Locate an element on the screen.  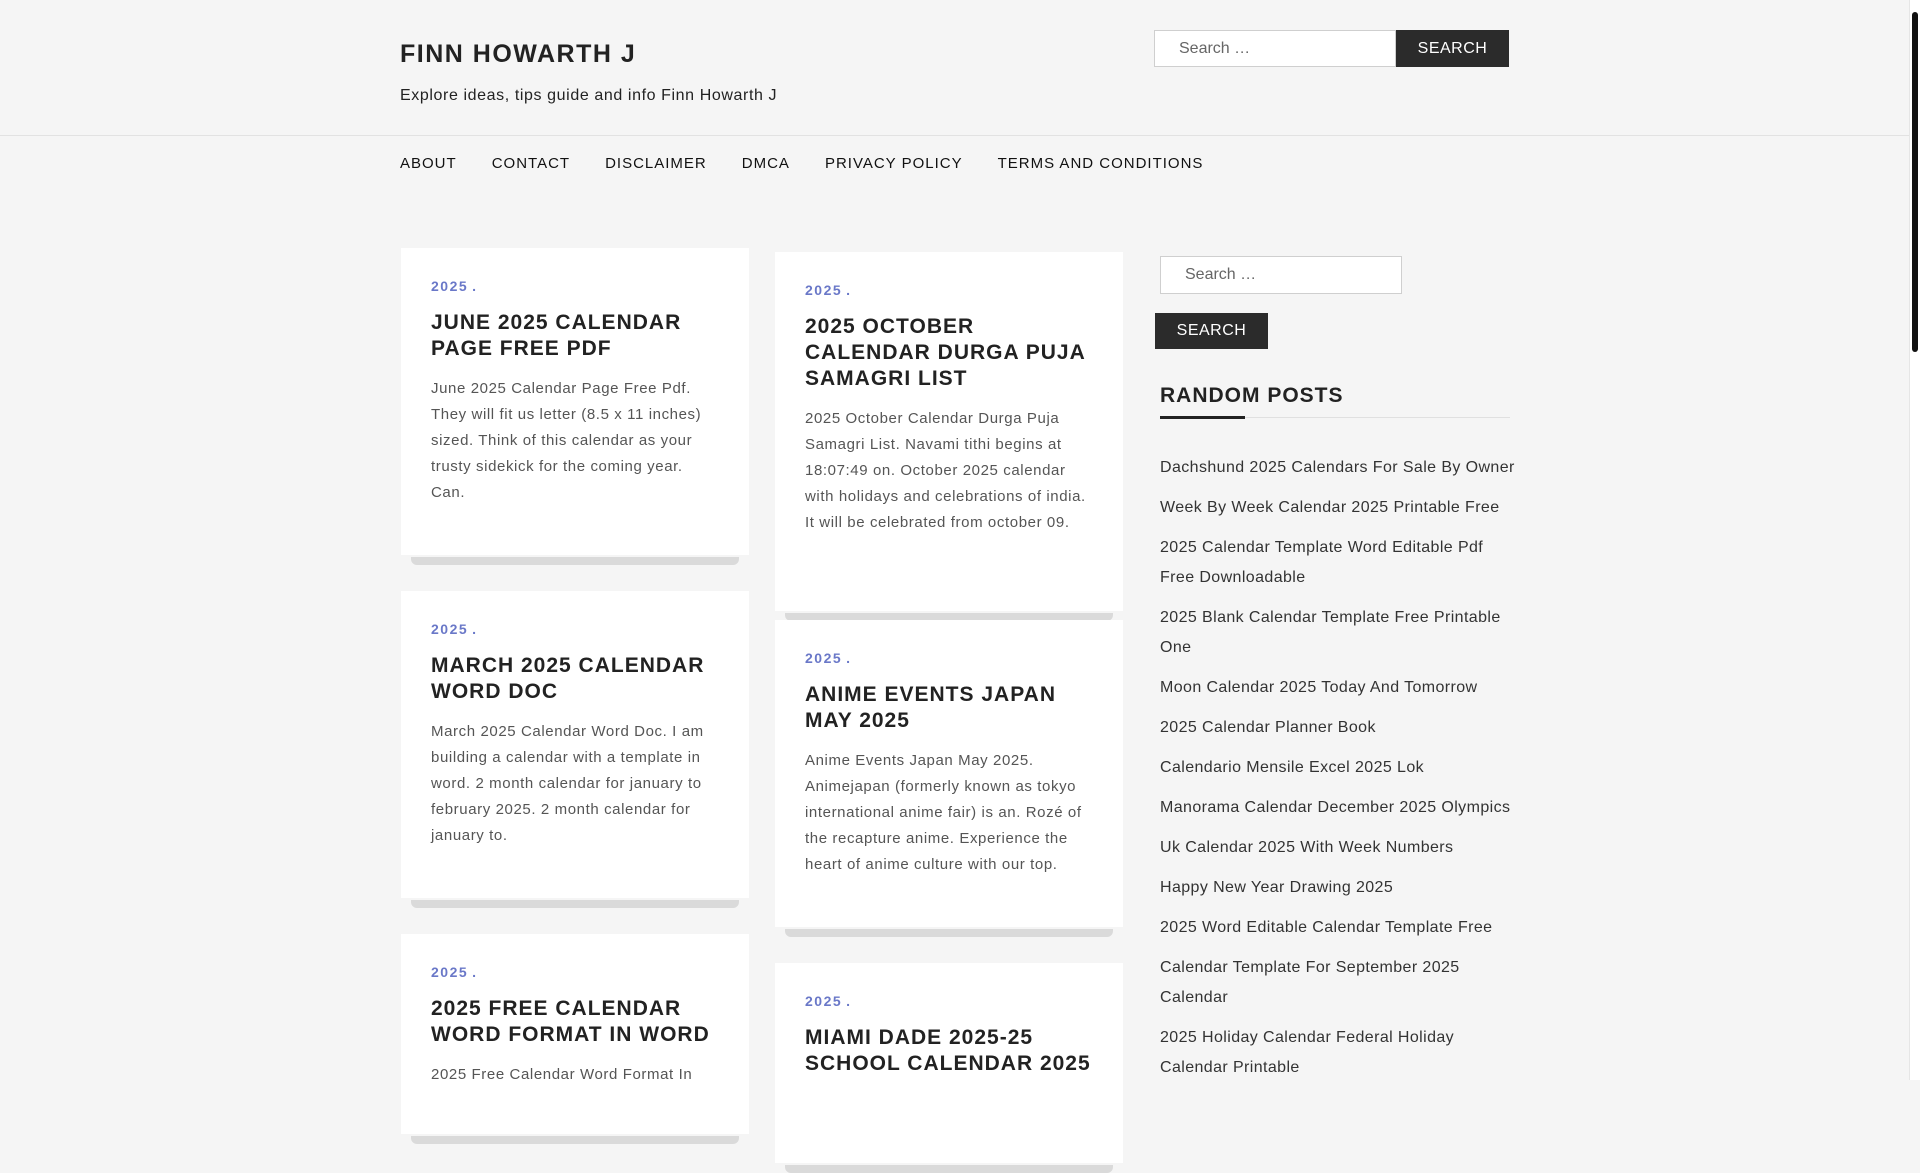
header-search-input is located at coordinates (1275, 48).